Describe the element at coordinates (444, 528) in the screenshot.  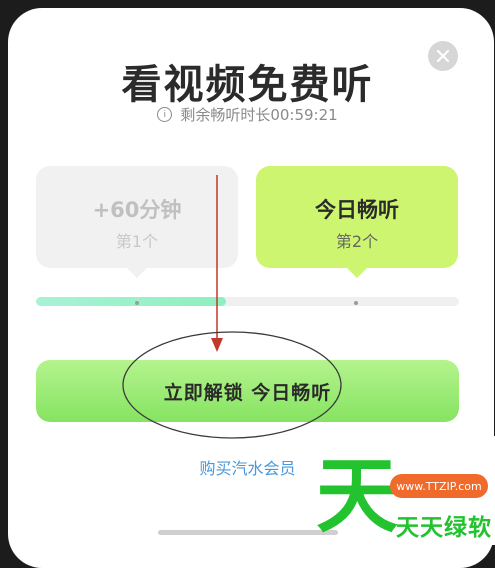
I see `watermark-site-name: 天天绿软` at that location.